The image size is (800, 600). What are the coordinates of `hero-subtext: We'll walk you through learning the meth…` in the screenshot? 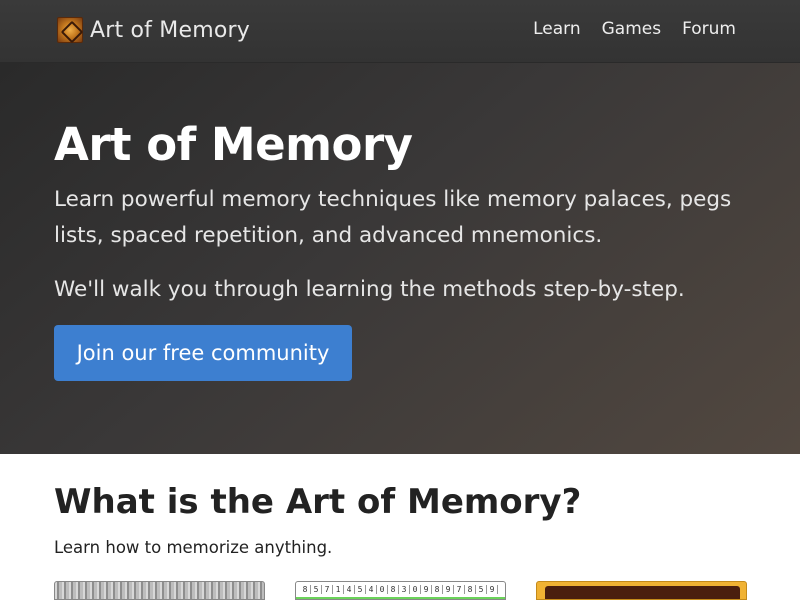 It's located at (369, 289).